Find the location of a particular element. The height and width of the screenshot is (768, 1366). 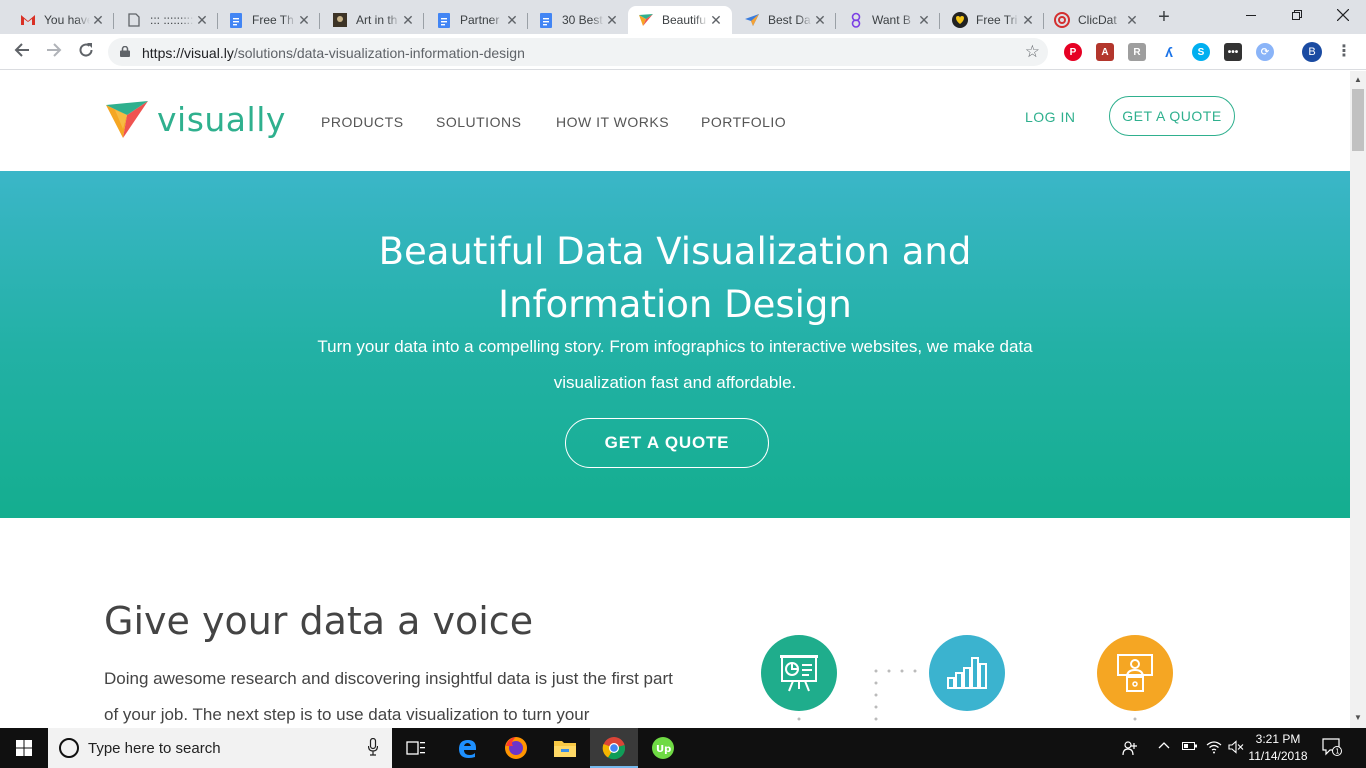

loop-icon is located at coordinates (856, 20).